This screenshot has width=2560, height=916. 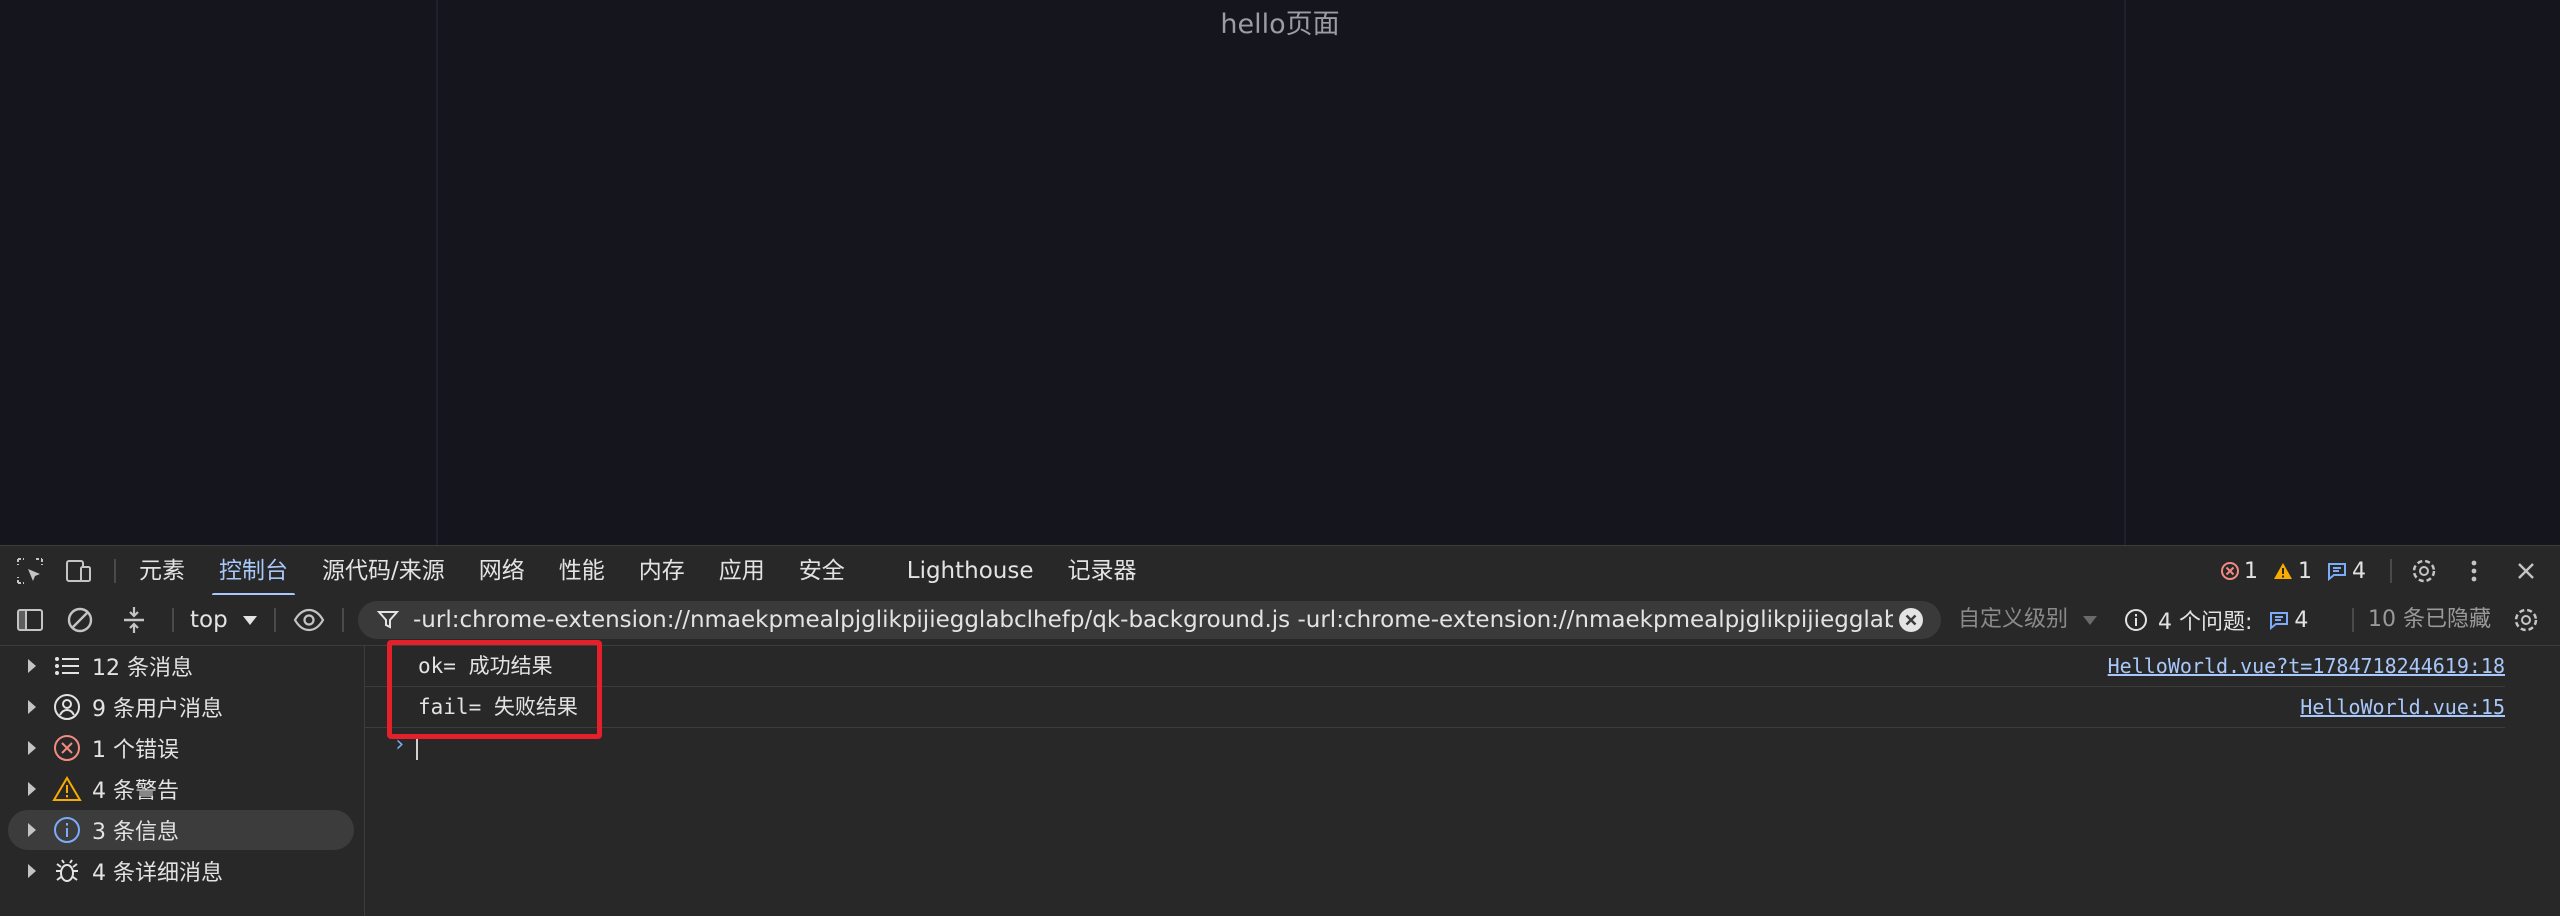 I want to click on issues-indicator: 4 个问题: 4, so click(x=2216, y=620).